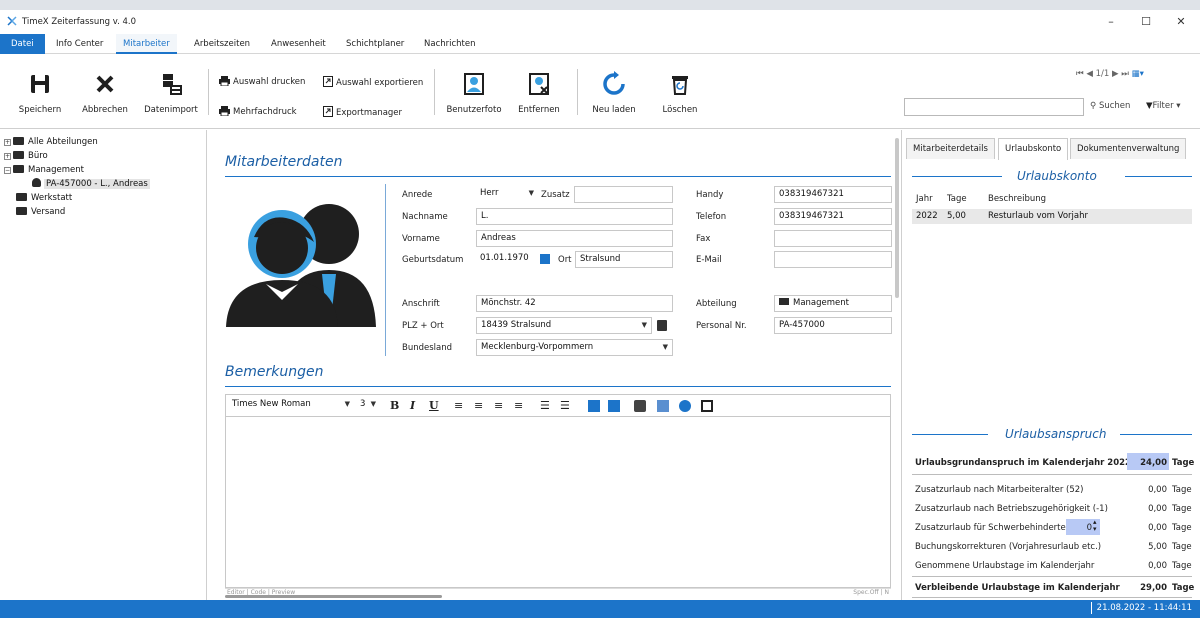  Describe the element at coordinates (291, 405) in the screenshot. I see `font-select: Times New Roman ▼` at that location.